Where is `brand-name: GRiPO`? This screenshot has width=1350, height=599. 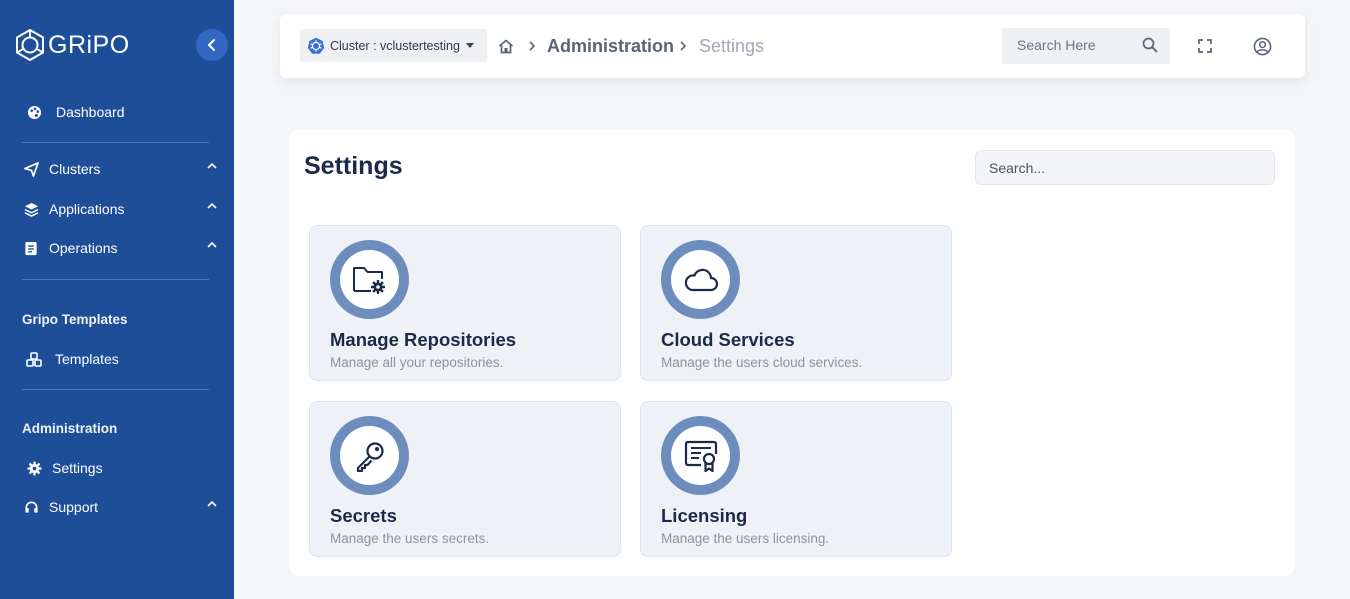 brand-name: GRiPO is located at coordinates (89, 44).